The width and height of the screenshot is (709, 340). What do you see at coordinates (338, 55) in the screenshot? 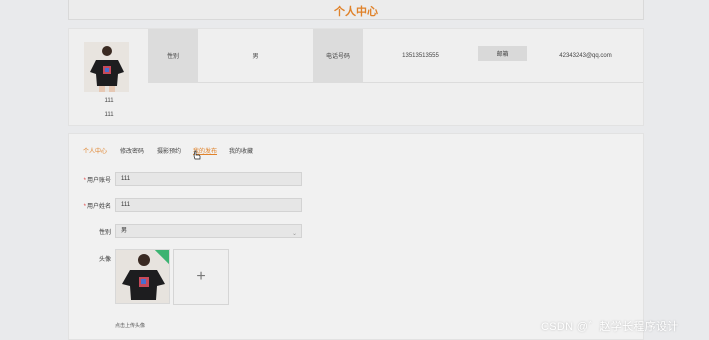
I see `phone-label: 电话号码` at bounding box center [338, 55].